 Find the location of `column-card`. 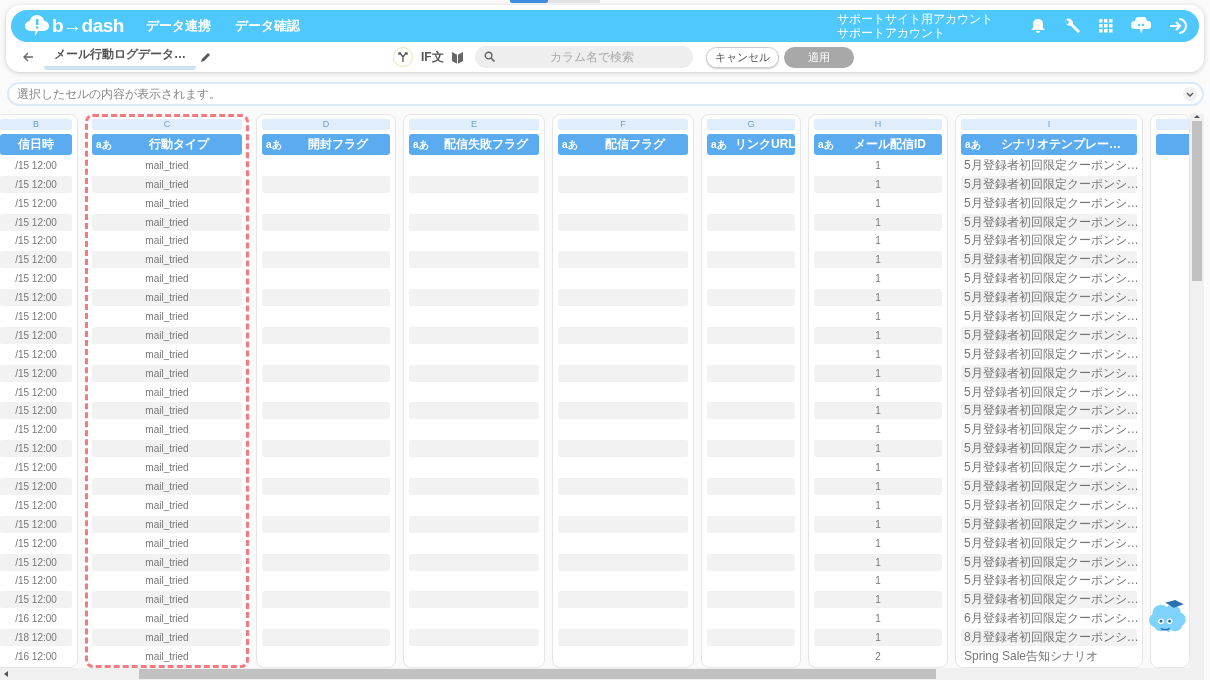

column-card is located at coordinates (167, 391).